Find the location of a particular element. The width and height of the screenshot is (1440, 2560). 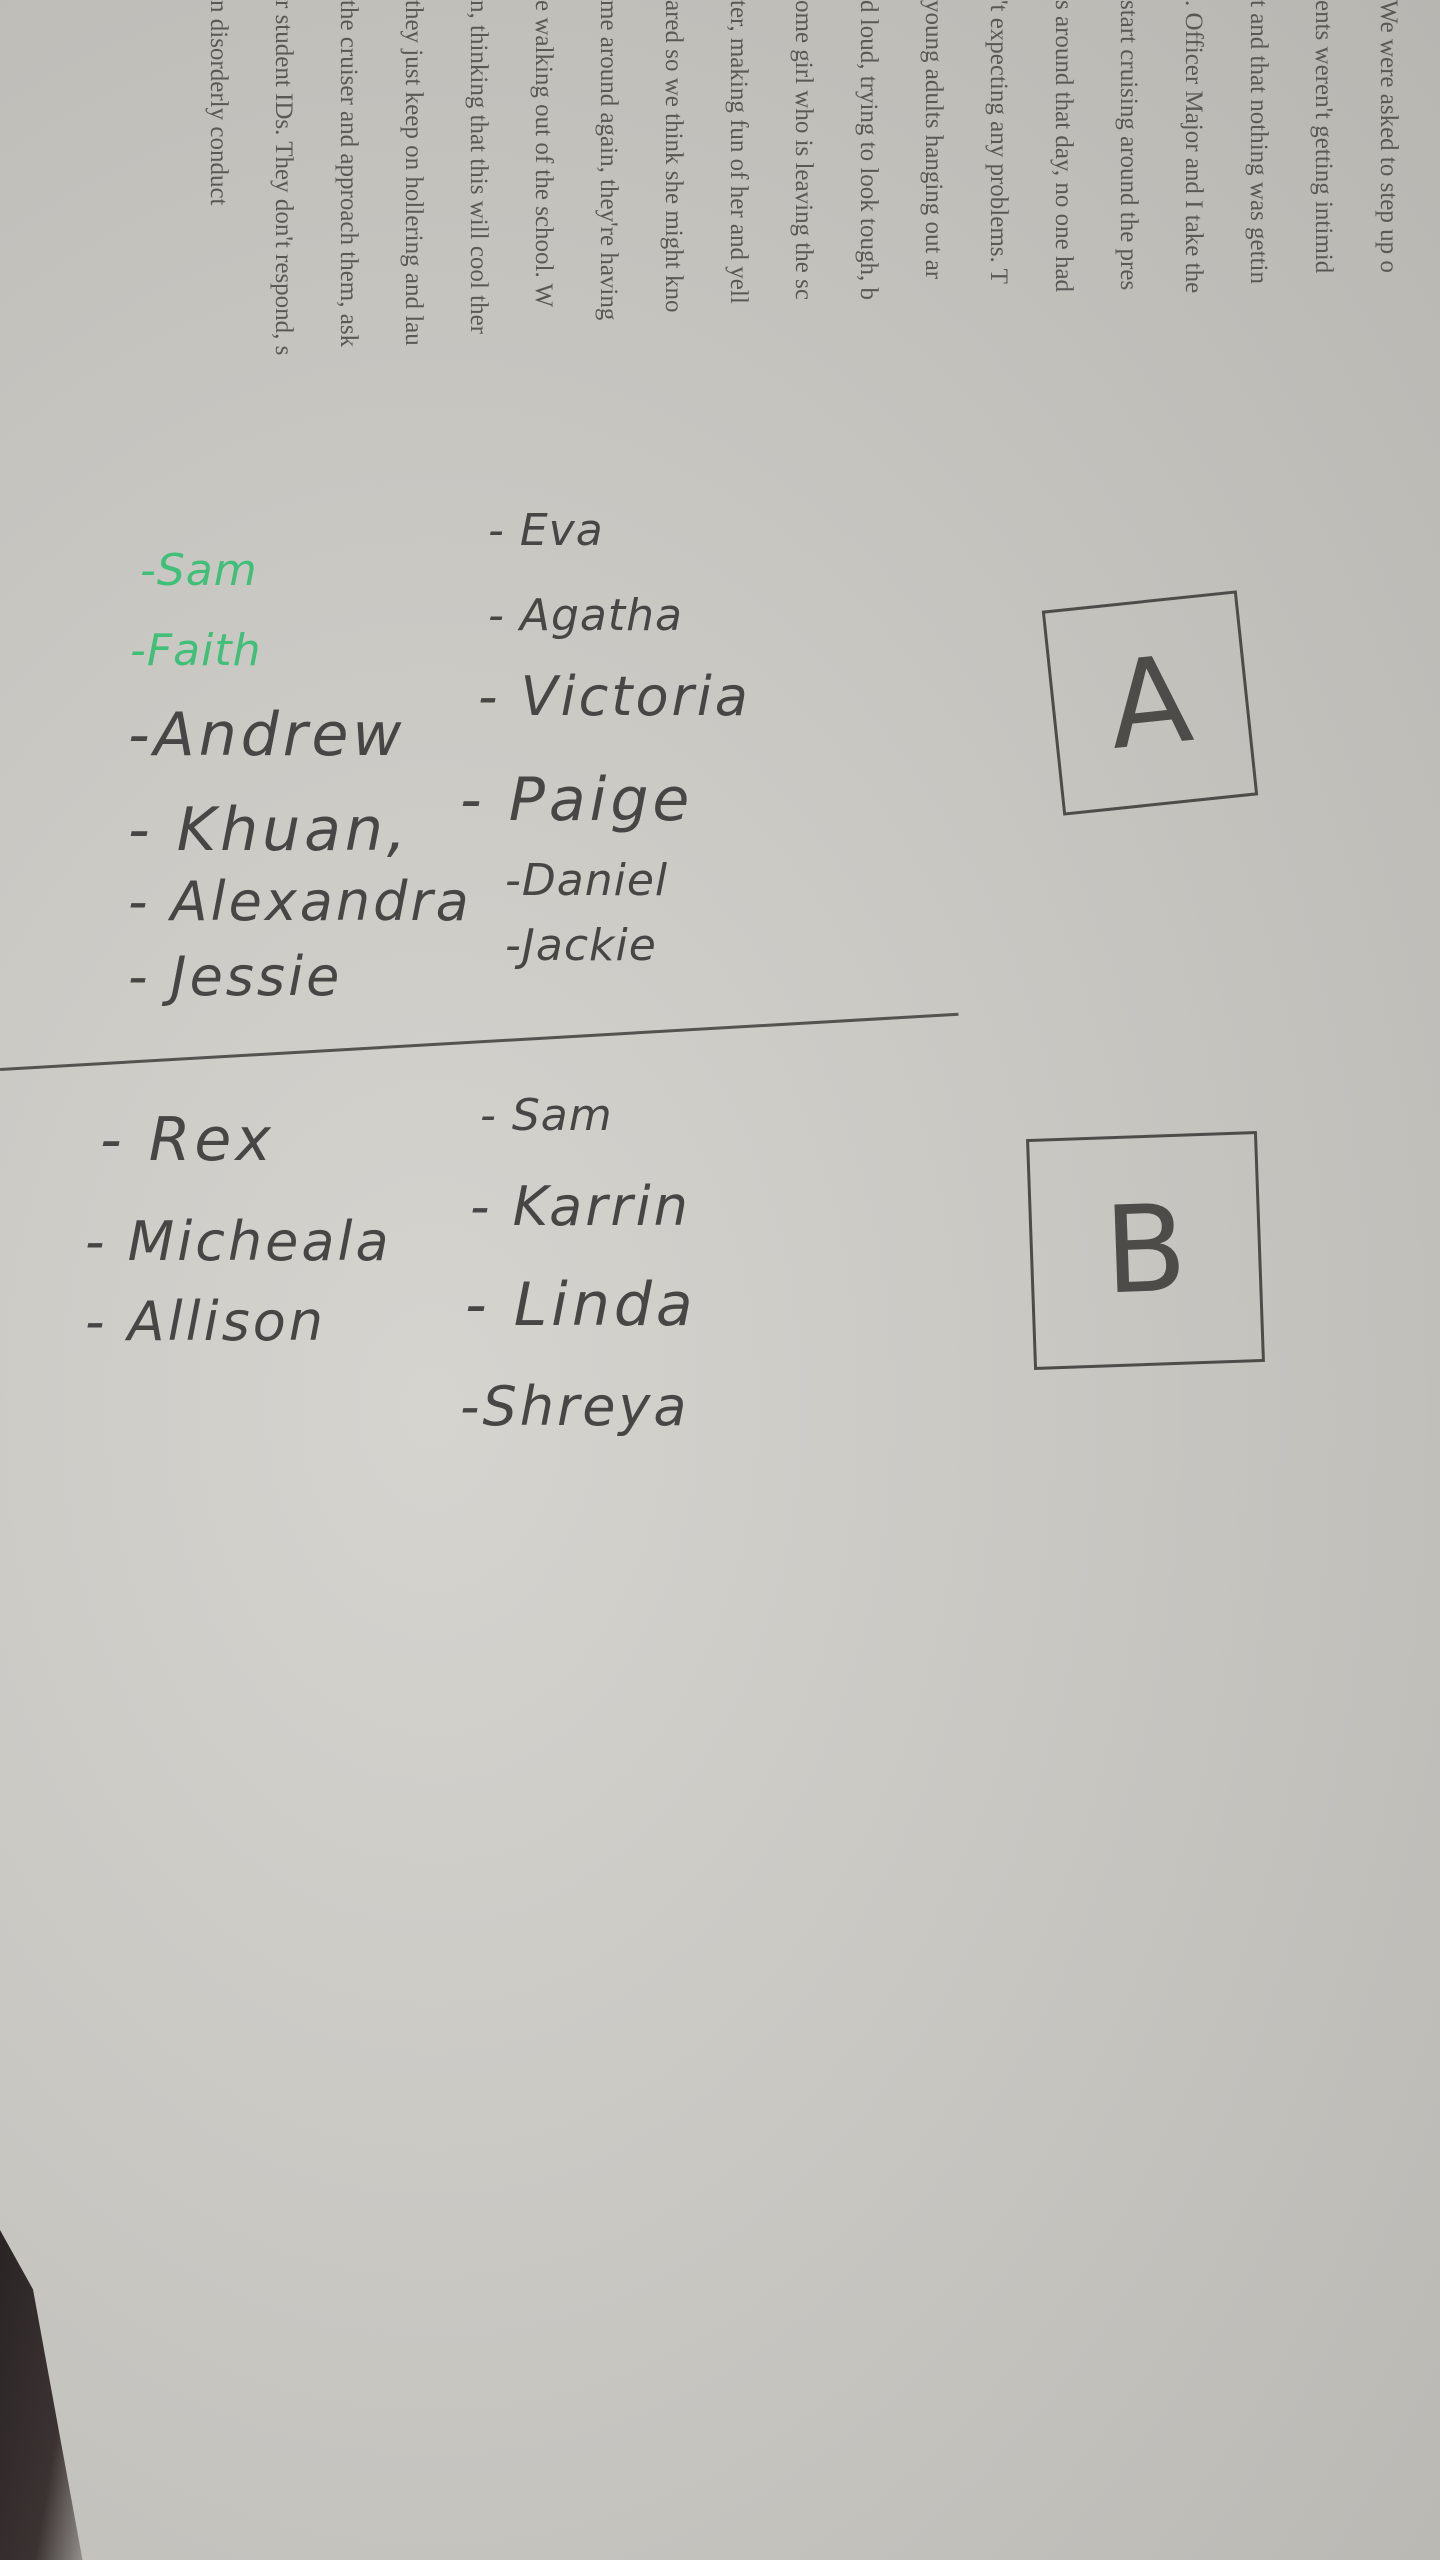

printed-line: . Officer Major and I take the is located at coordinates (1193, 147).